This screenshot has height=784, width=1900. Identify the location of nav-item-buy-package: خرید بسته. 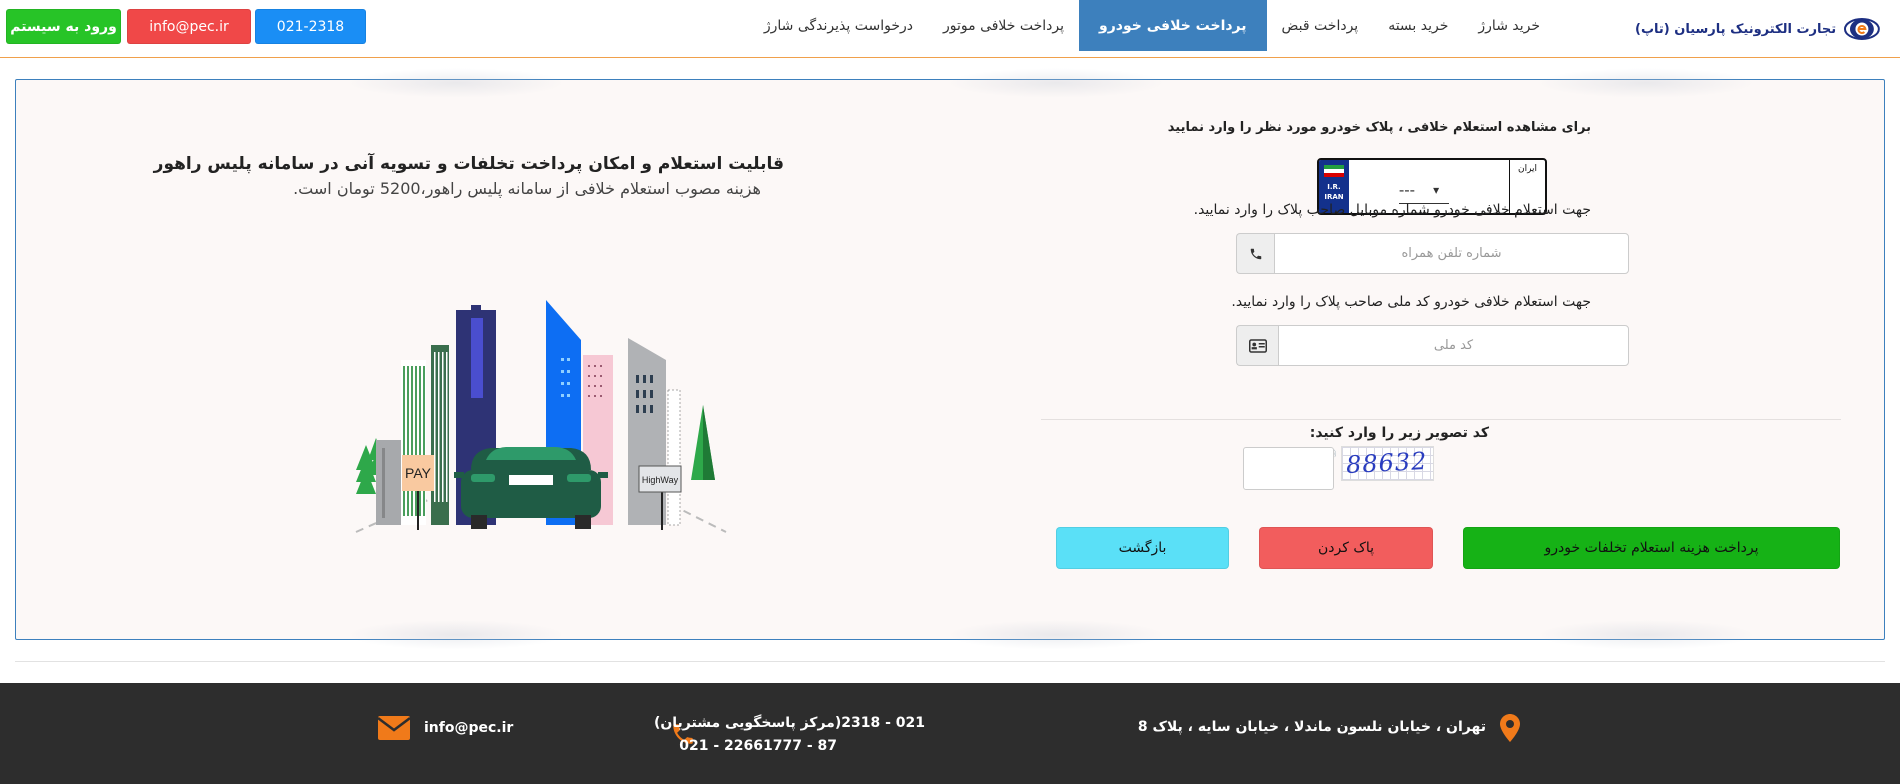
(1418, 25).